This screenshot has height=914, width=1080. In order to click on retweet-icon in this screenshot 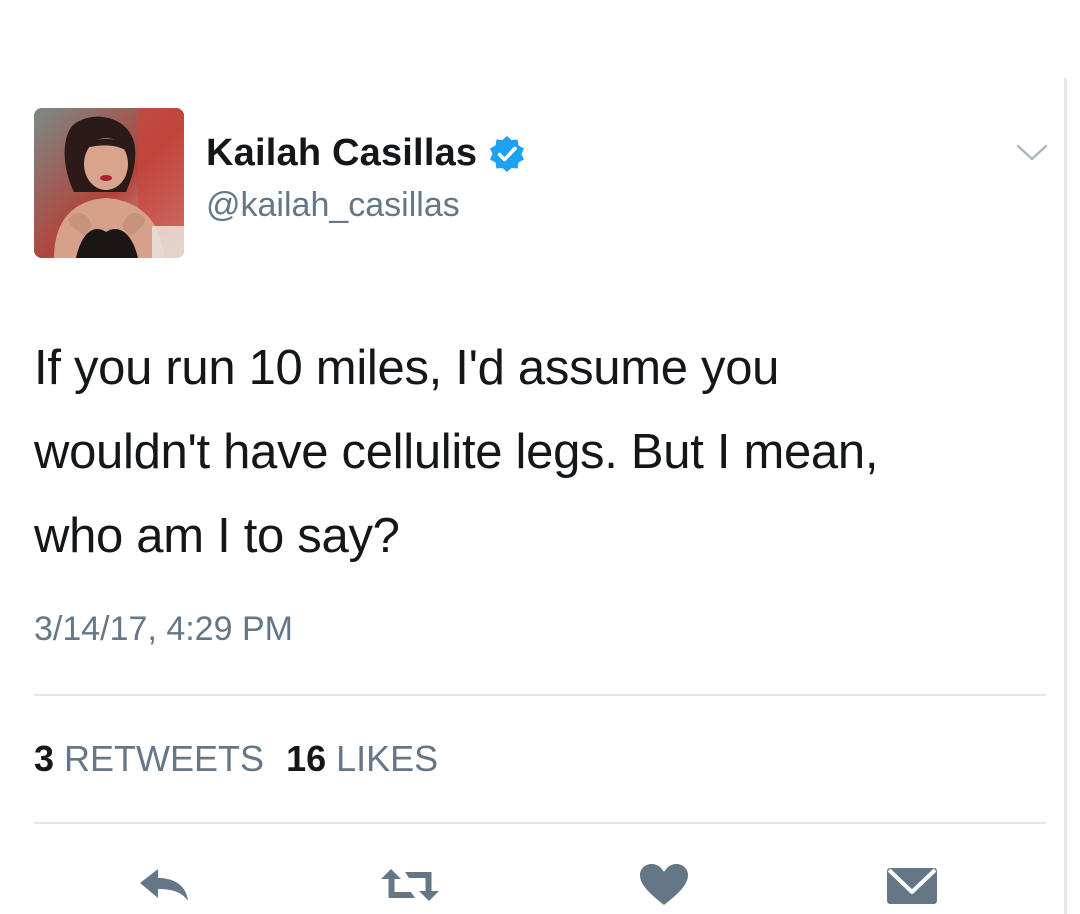, I will do `click(410, 885)`.